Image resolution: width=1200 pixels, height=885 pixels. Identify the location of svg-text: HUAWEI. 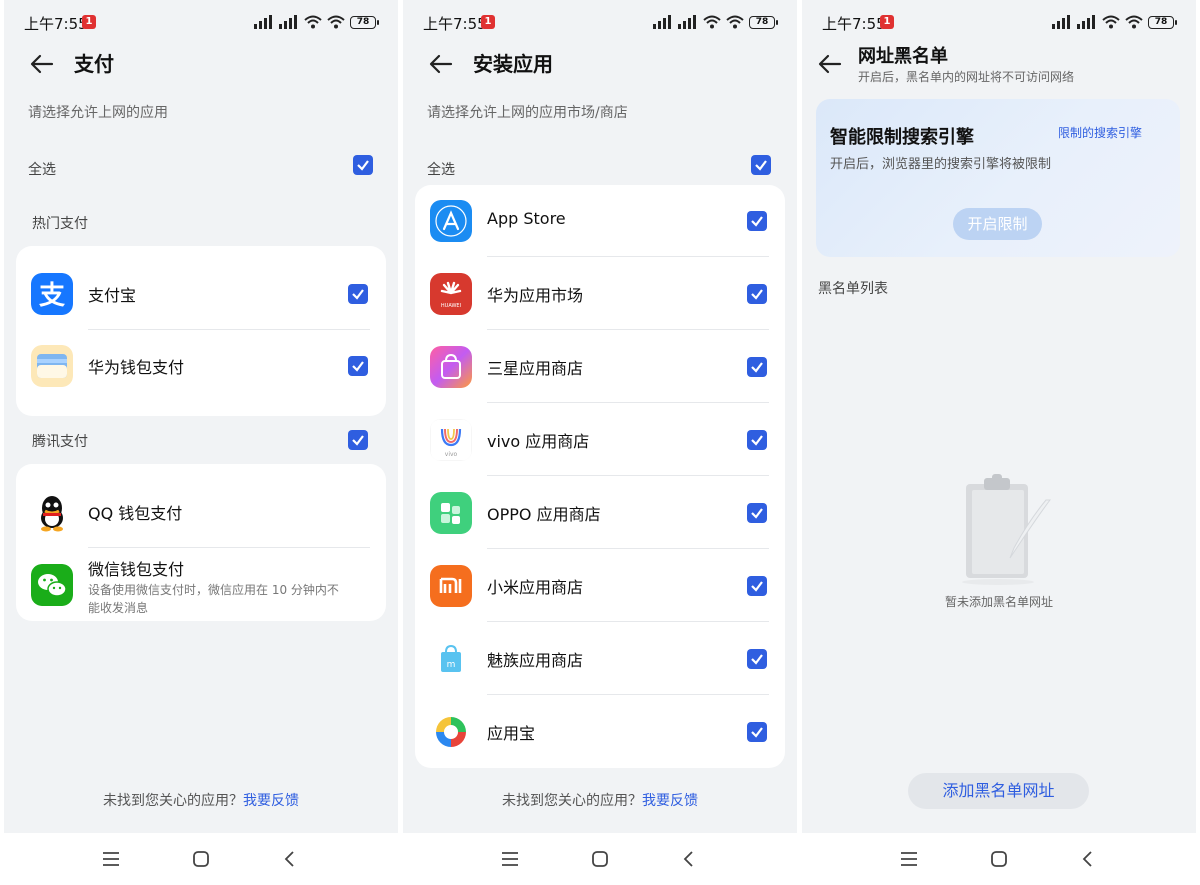
(451, 306).